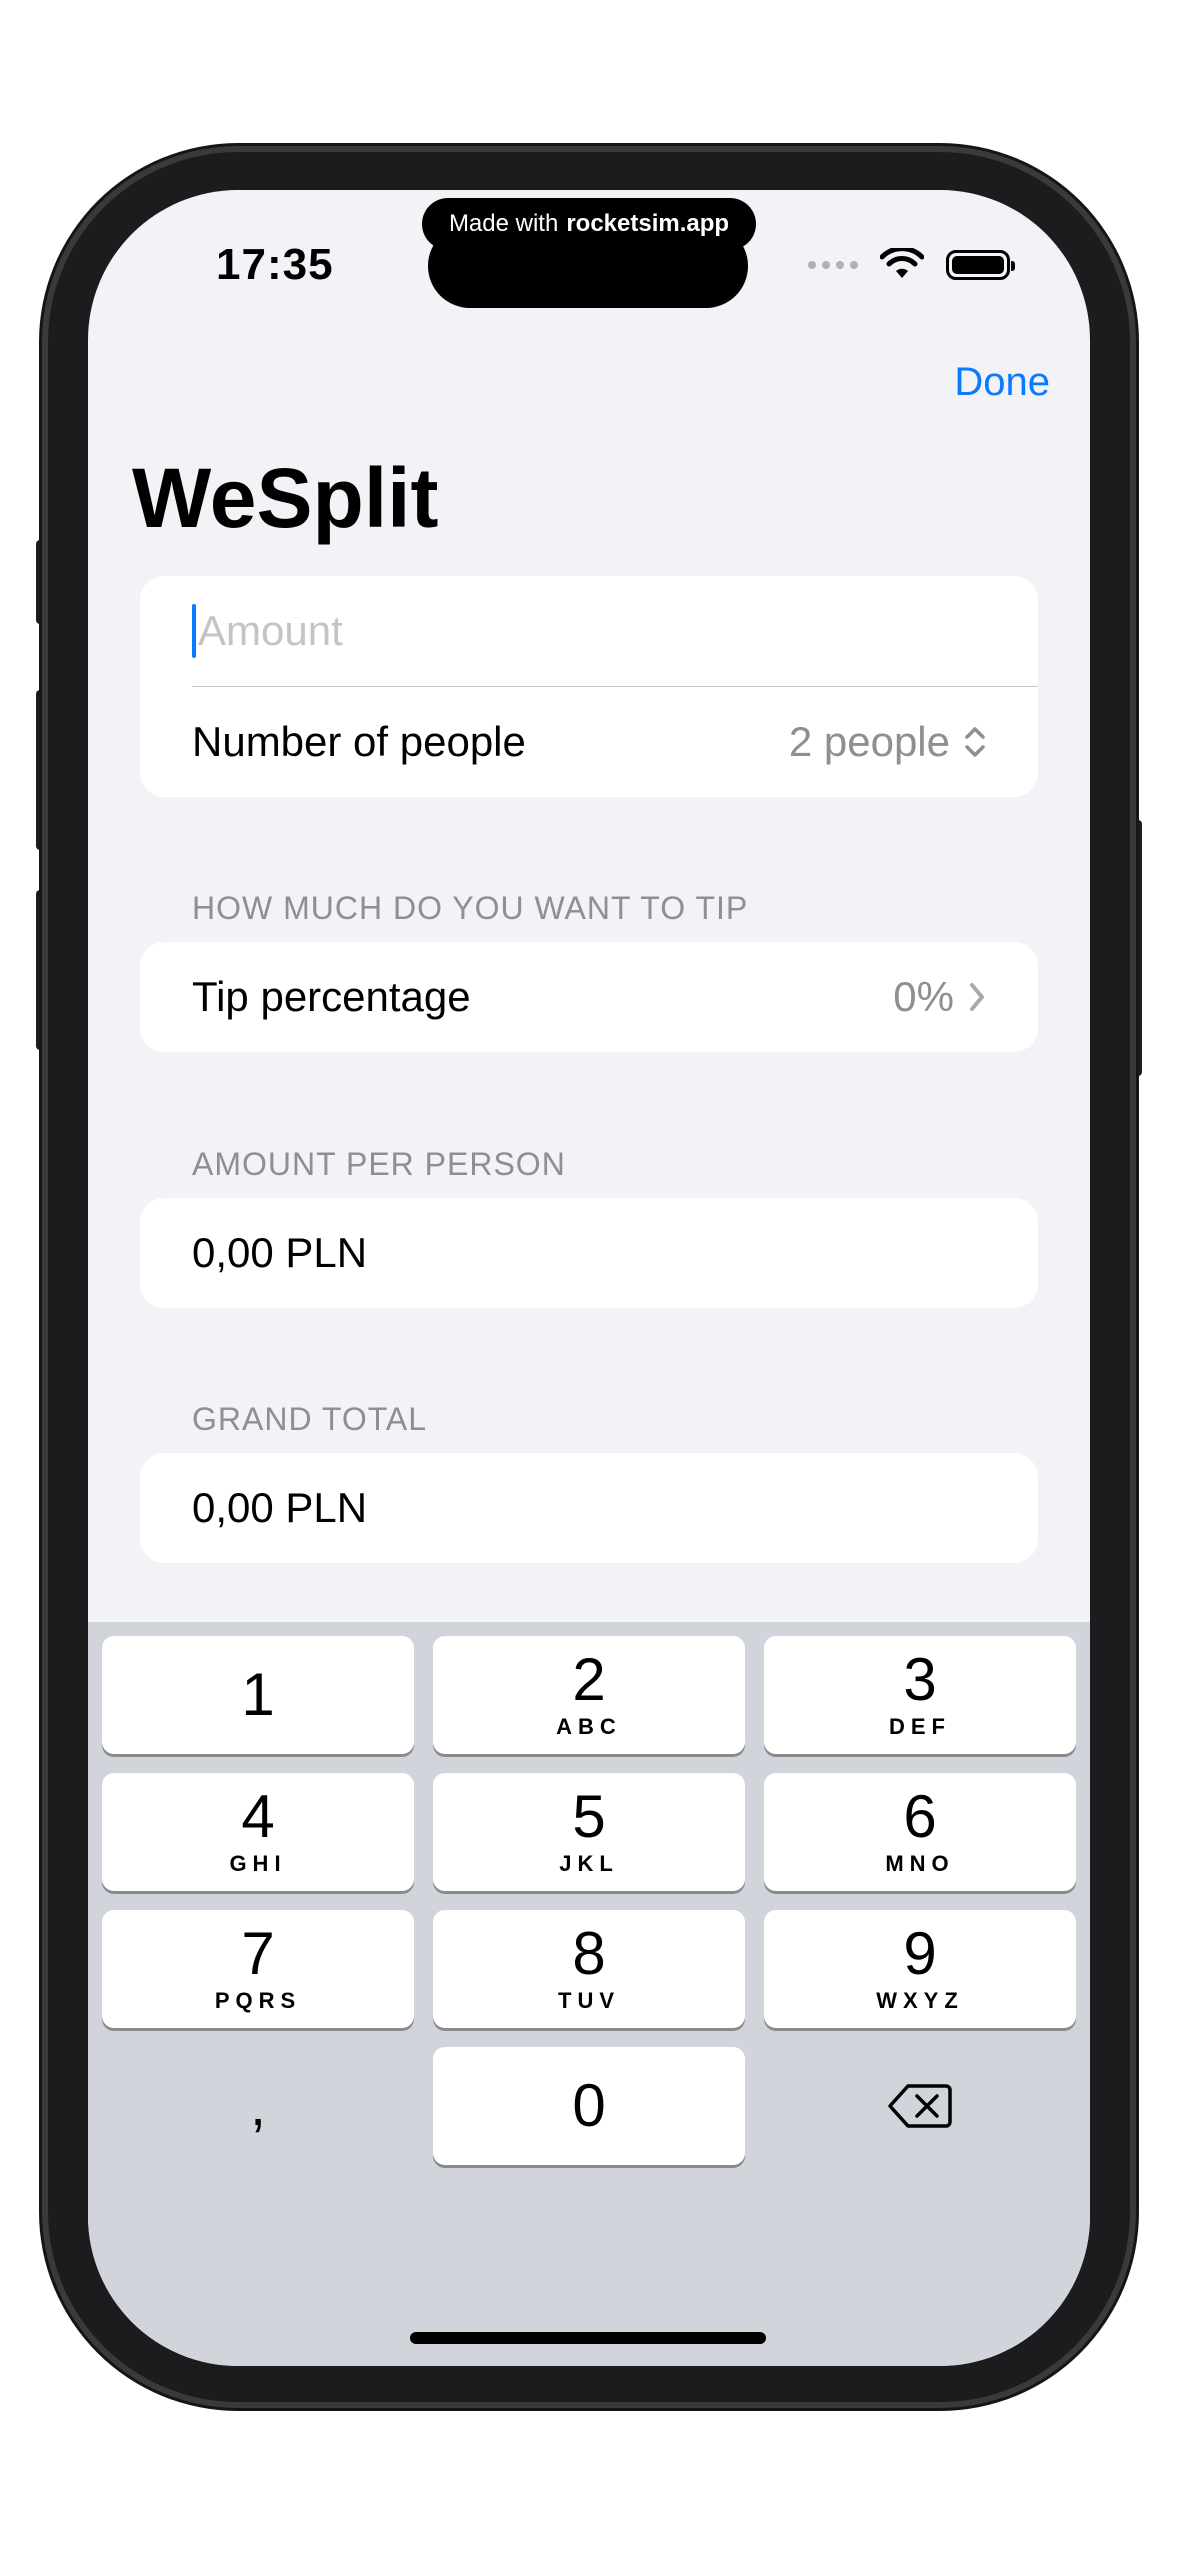  Describe the element at coordinates (310, 1419) in the screenshot. I see `grand-total-section-header: GRAND TOTAL` at that location.